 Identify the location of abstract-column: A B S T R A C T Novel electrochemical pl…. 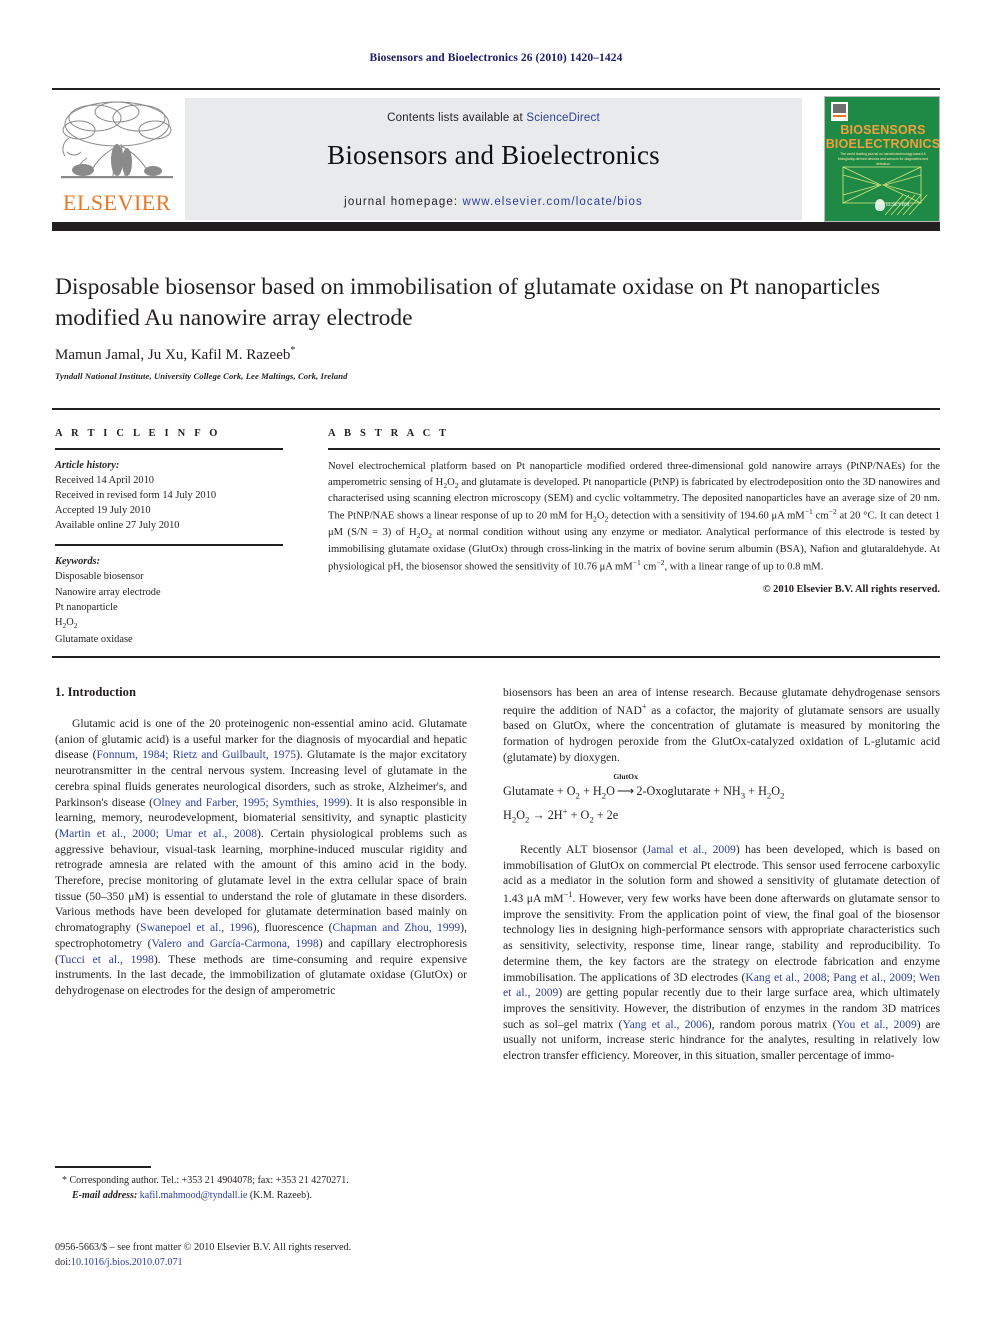
(634, 511).